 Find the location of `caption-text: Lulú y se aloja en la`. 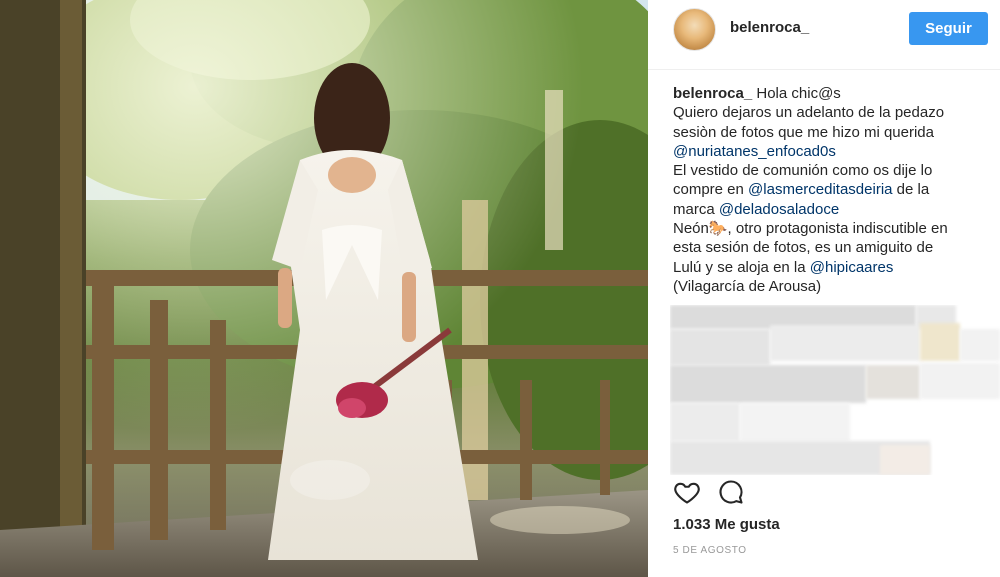

caption-text: Lulú y se aloja en la is located at coordinates (741, 267).